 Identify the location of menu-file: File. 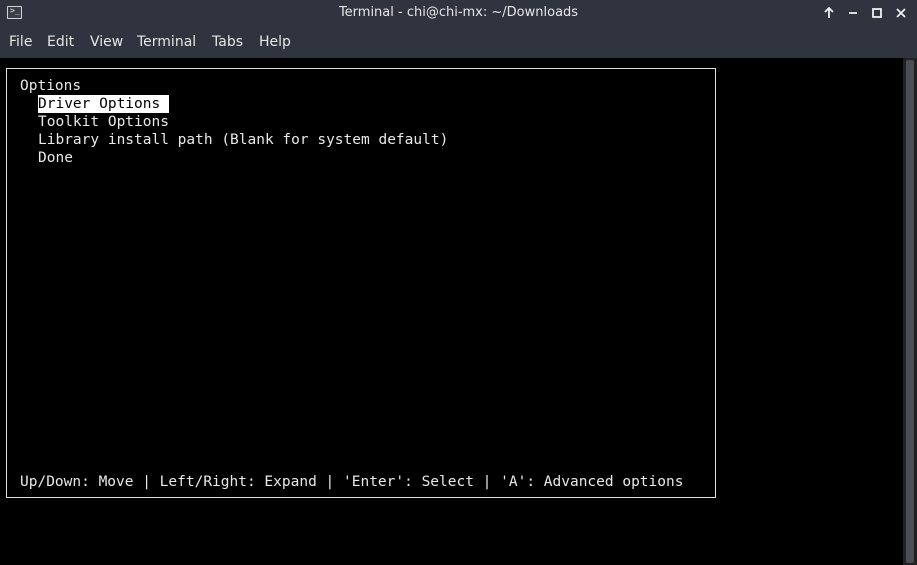
(20, 42).